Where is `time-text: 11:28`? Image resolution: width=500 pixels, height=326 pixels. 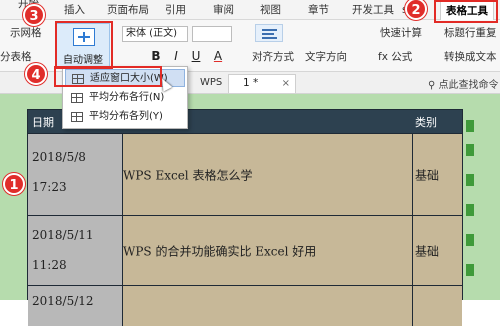
time-text: 11:28 is located at coordinates (49, 265).